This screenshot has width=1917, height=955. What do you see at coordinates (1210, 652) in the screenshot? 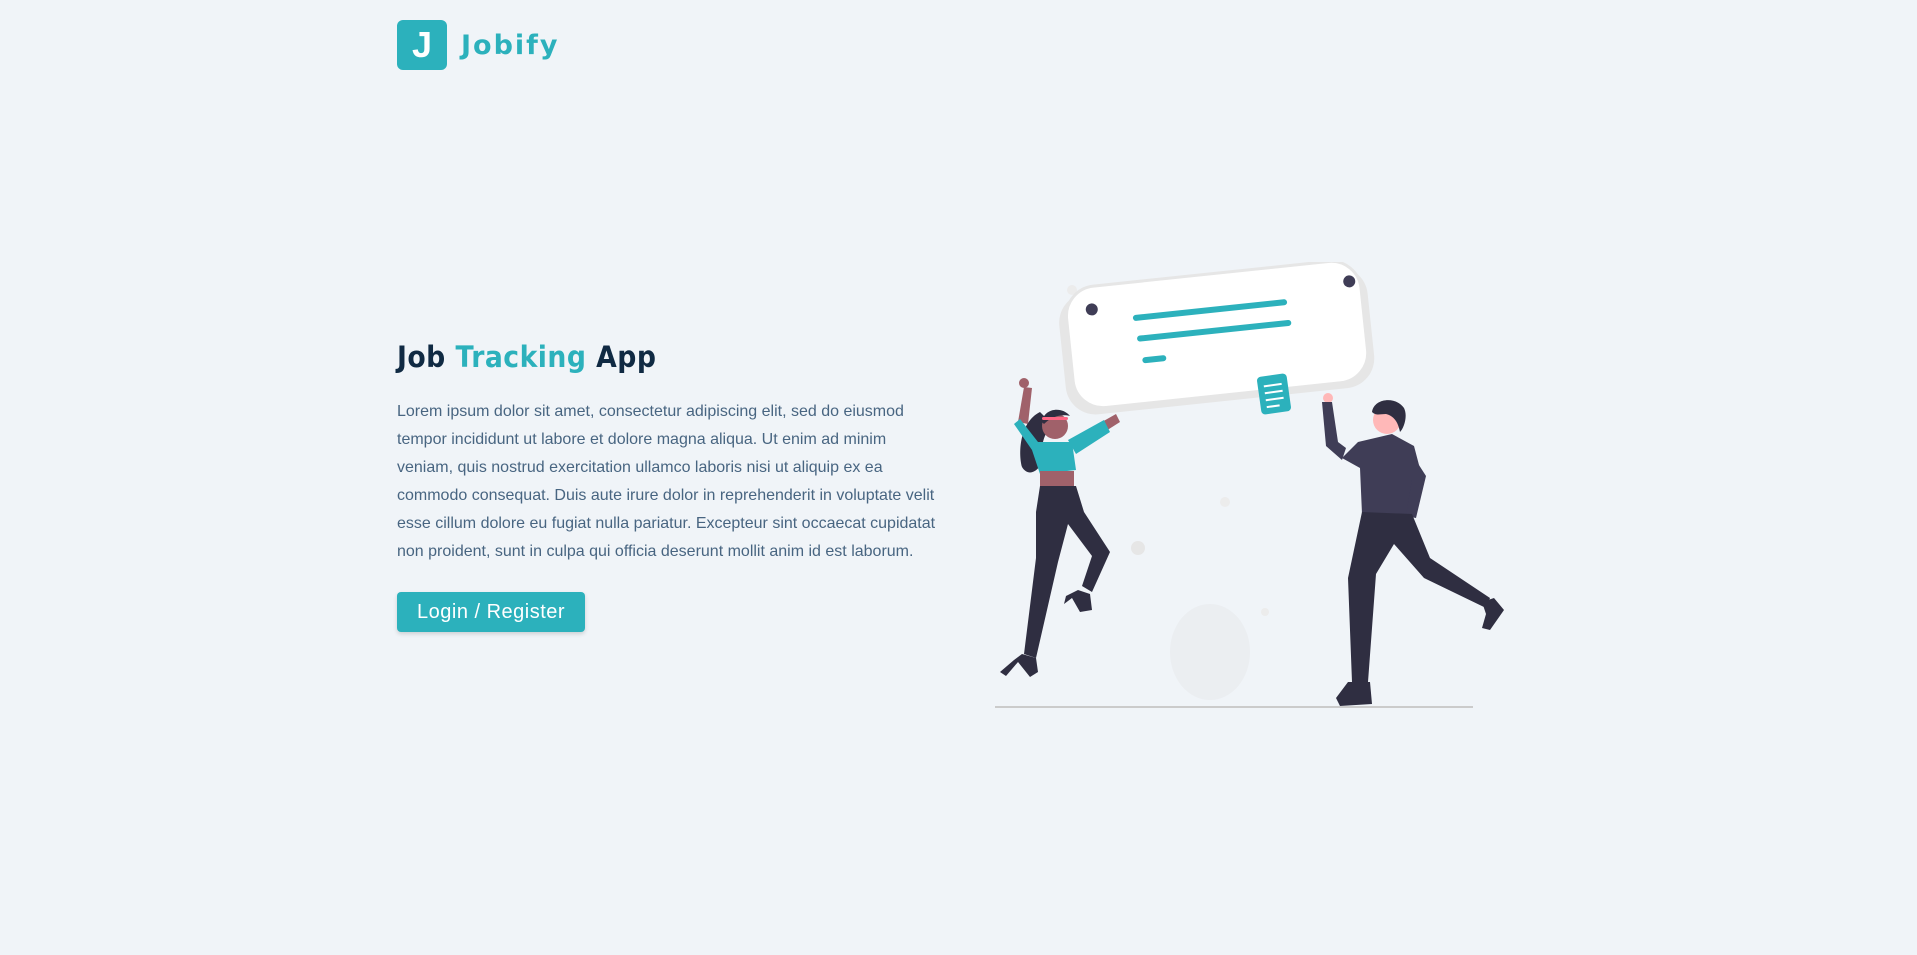
I see `background-blob` at bounding box center [1210, 652].